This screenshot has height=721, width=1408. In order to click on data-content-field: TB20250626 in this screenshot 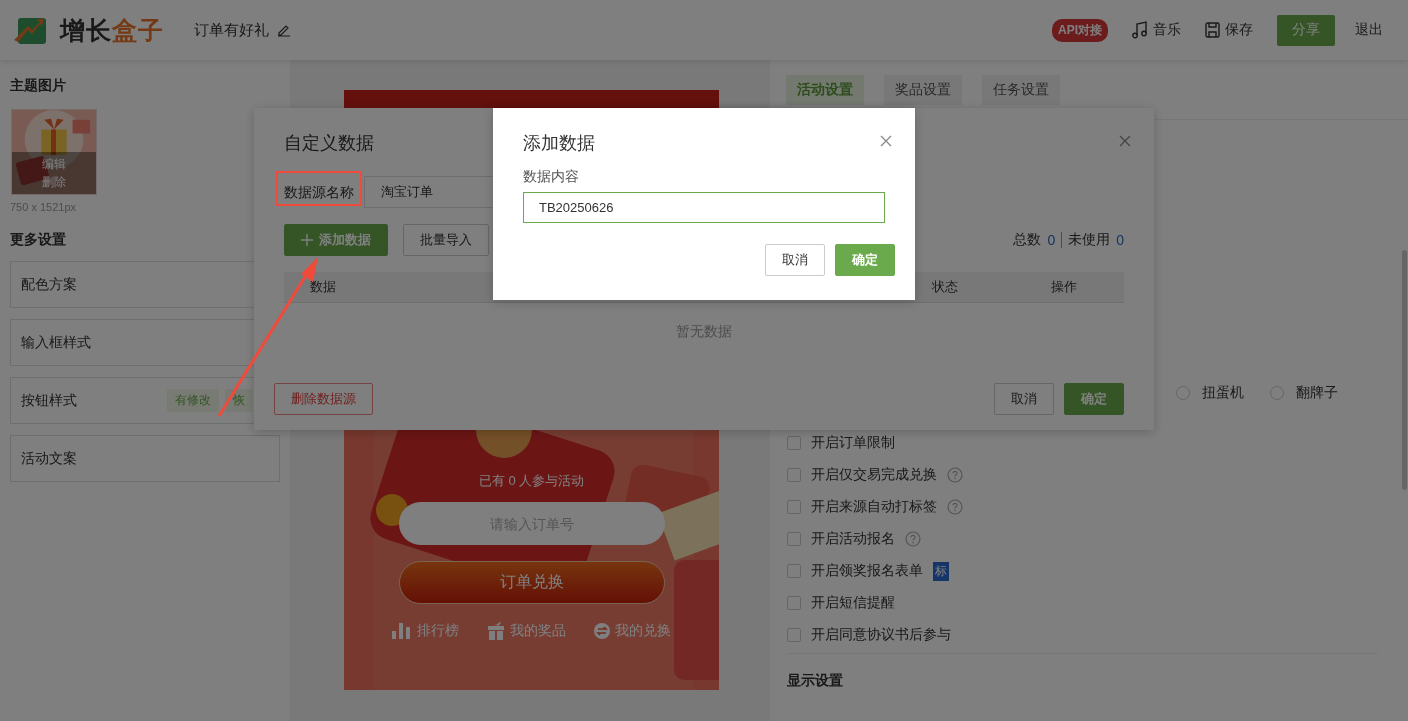, I will do `click(704, 207)`.